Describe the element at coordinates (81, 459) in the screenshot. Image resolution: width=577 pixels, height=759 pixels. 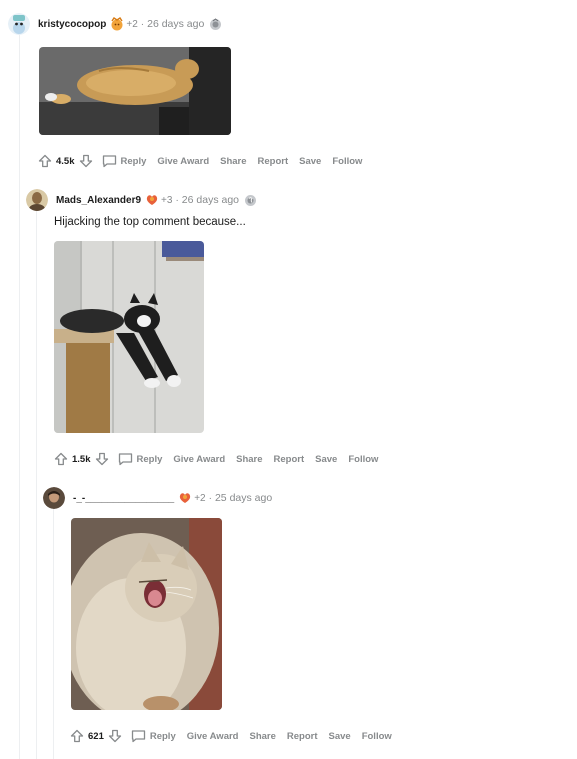
I see `vote-count: 1.5k` at that location.